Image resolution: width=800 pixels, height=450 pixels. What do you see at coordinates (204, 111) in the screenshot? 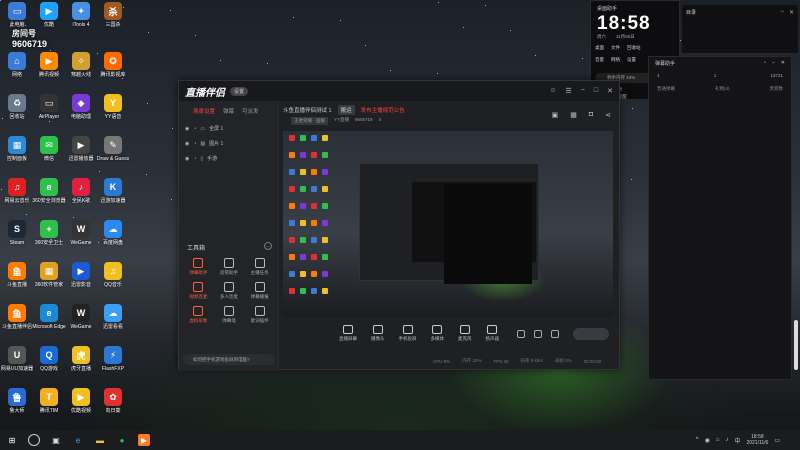
I see `tab-scene: 场景设置` at bounding box center [204, 111].